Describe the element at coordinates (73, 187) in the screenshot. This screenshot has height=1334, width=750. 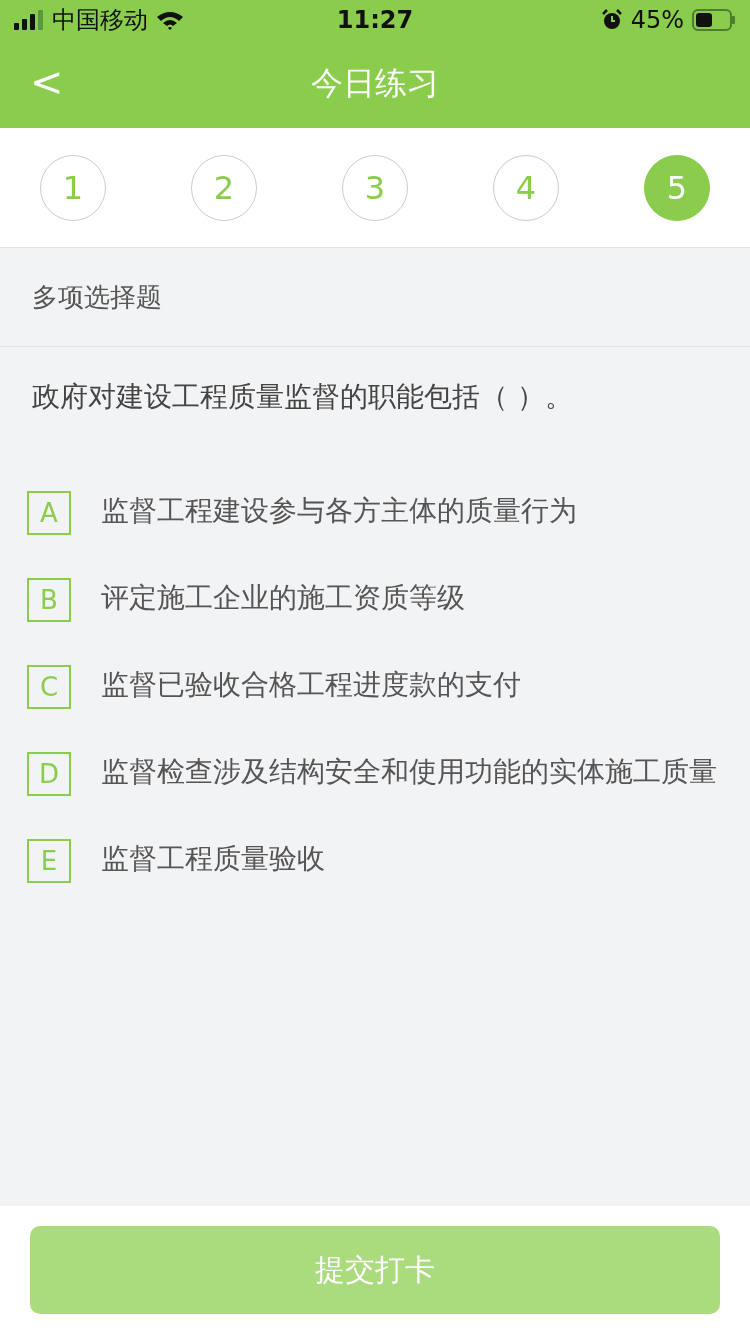
I see `question-number-tab: 1` at that location.